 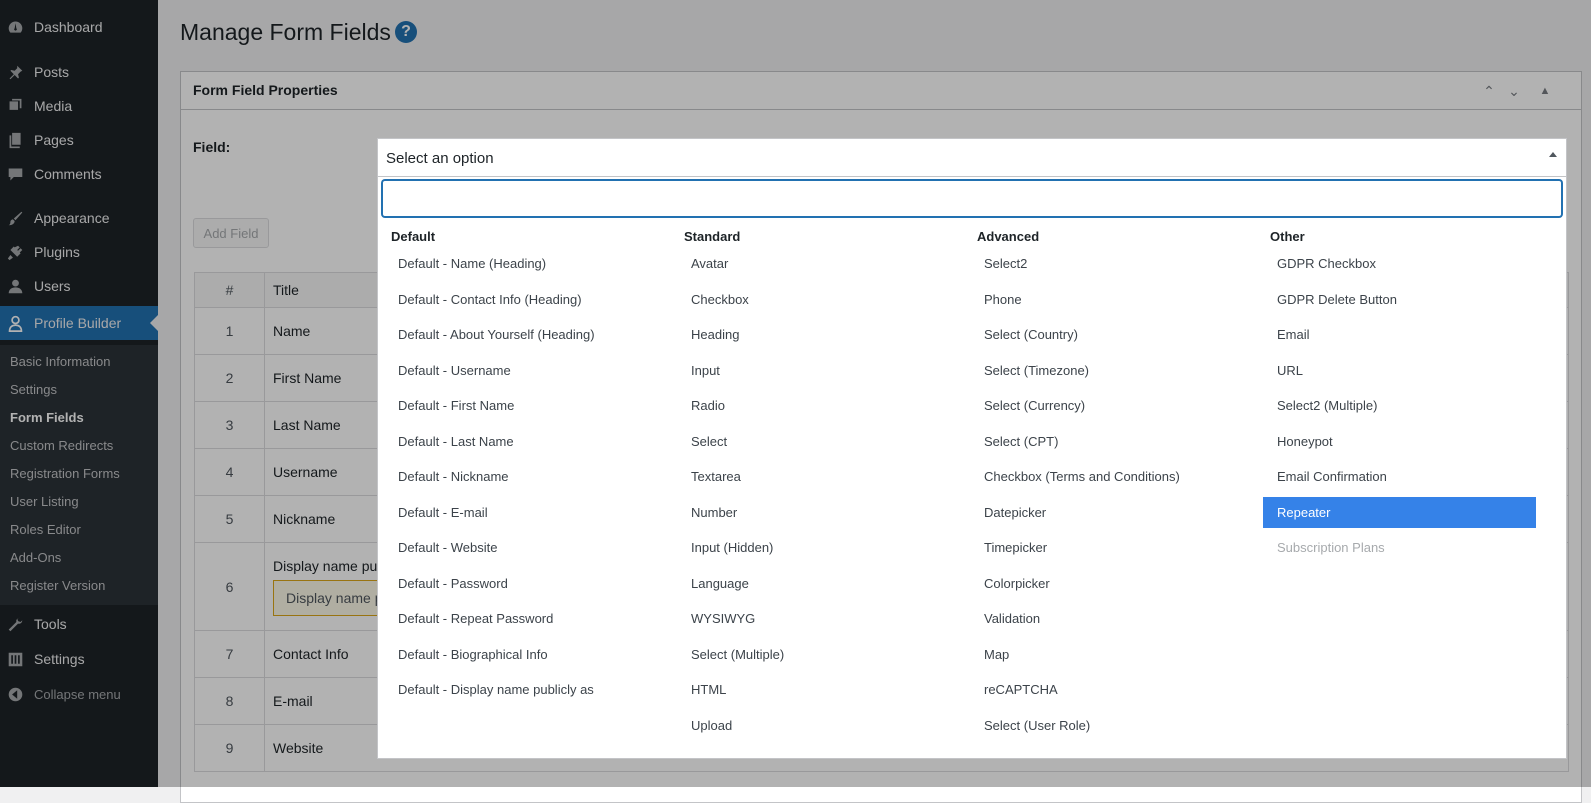 I want to click on dropdown-option: Select (Country), so click(x=1106, y=334).